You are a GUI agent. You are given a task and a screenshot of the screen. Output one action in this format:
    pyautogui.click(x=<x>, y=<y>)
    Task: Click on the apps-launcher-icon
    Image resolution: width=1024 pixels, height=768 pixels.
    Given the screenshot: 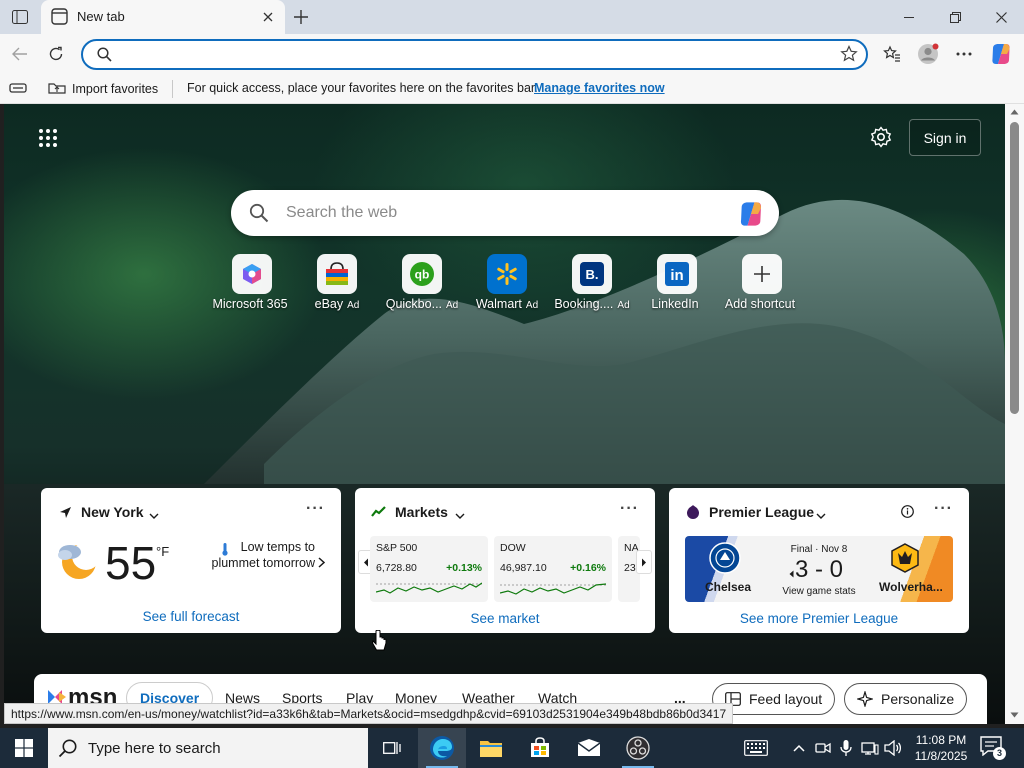 What is the action you would take?
    pyautogui.click(x=48, y=138)
    